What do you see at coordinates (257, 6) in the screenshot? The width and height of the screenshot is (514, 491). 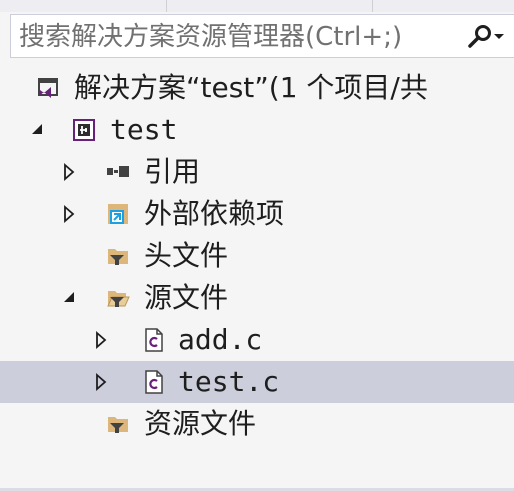 I see `top-strip` at bounding box center [257, 6].